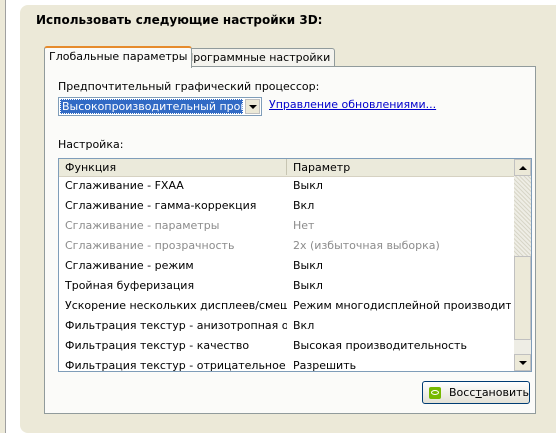 The width and height of the screenshot is (556, 433). What do you see at coordinates (173, 167) in the screenshot?
I see `column-header-feature: Функция` at bounding box center [173, 167].